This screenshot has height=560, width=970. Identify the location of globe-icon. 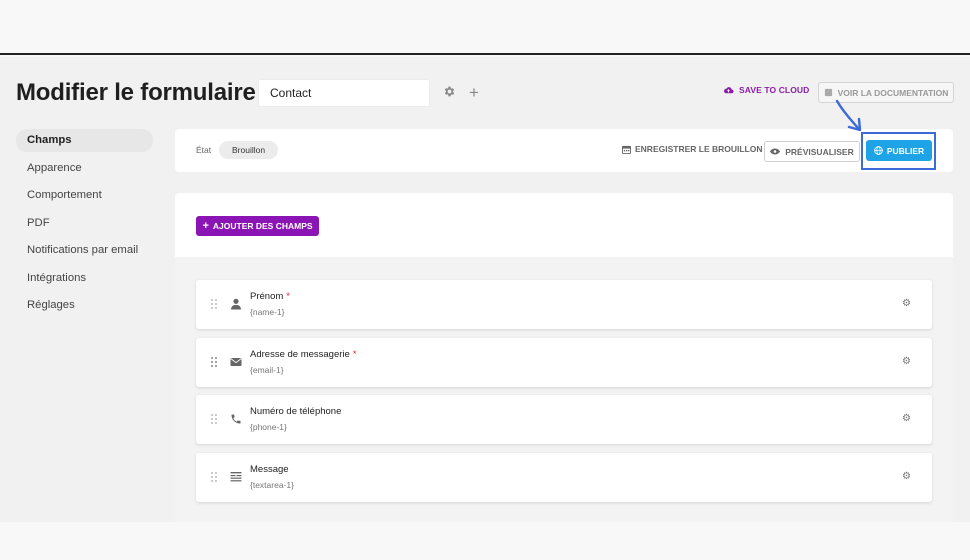
(878, 150).